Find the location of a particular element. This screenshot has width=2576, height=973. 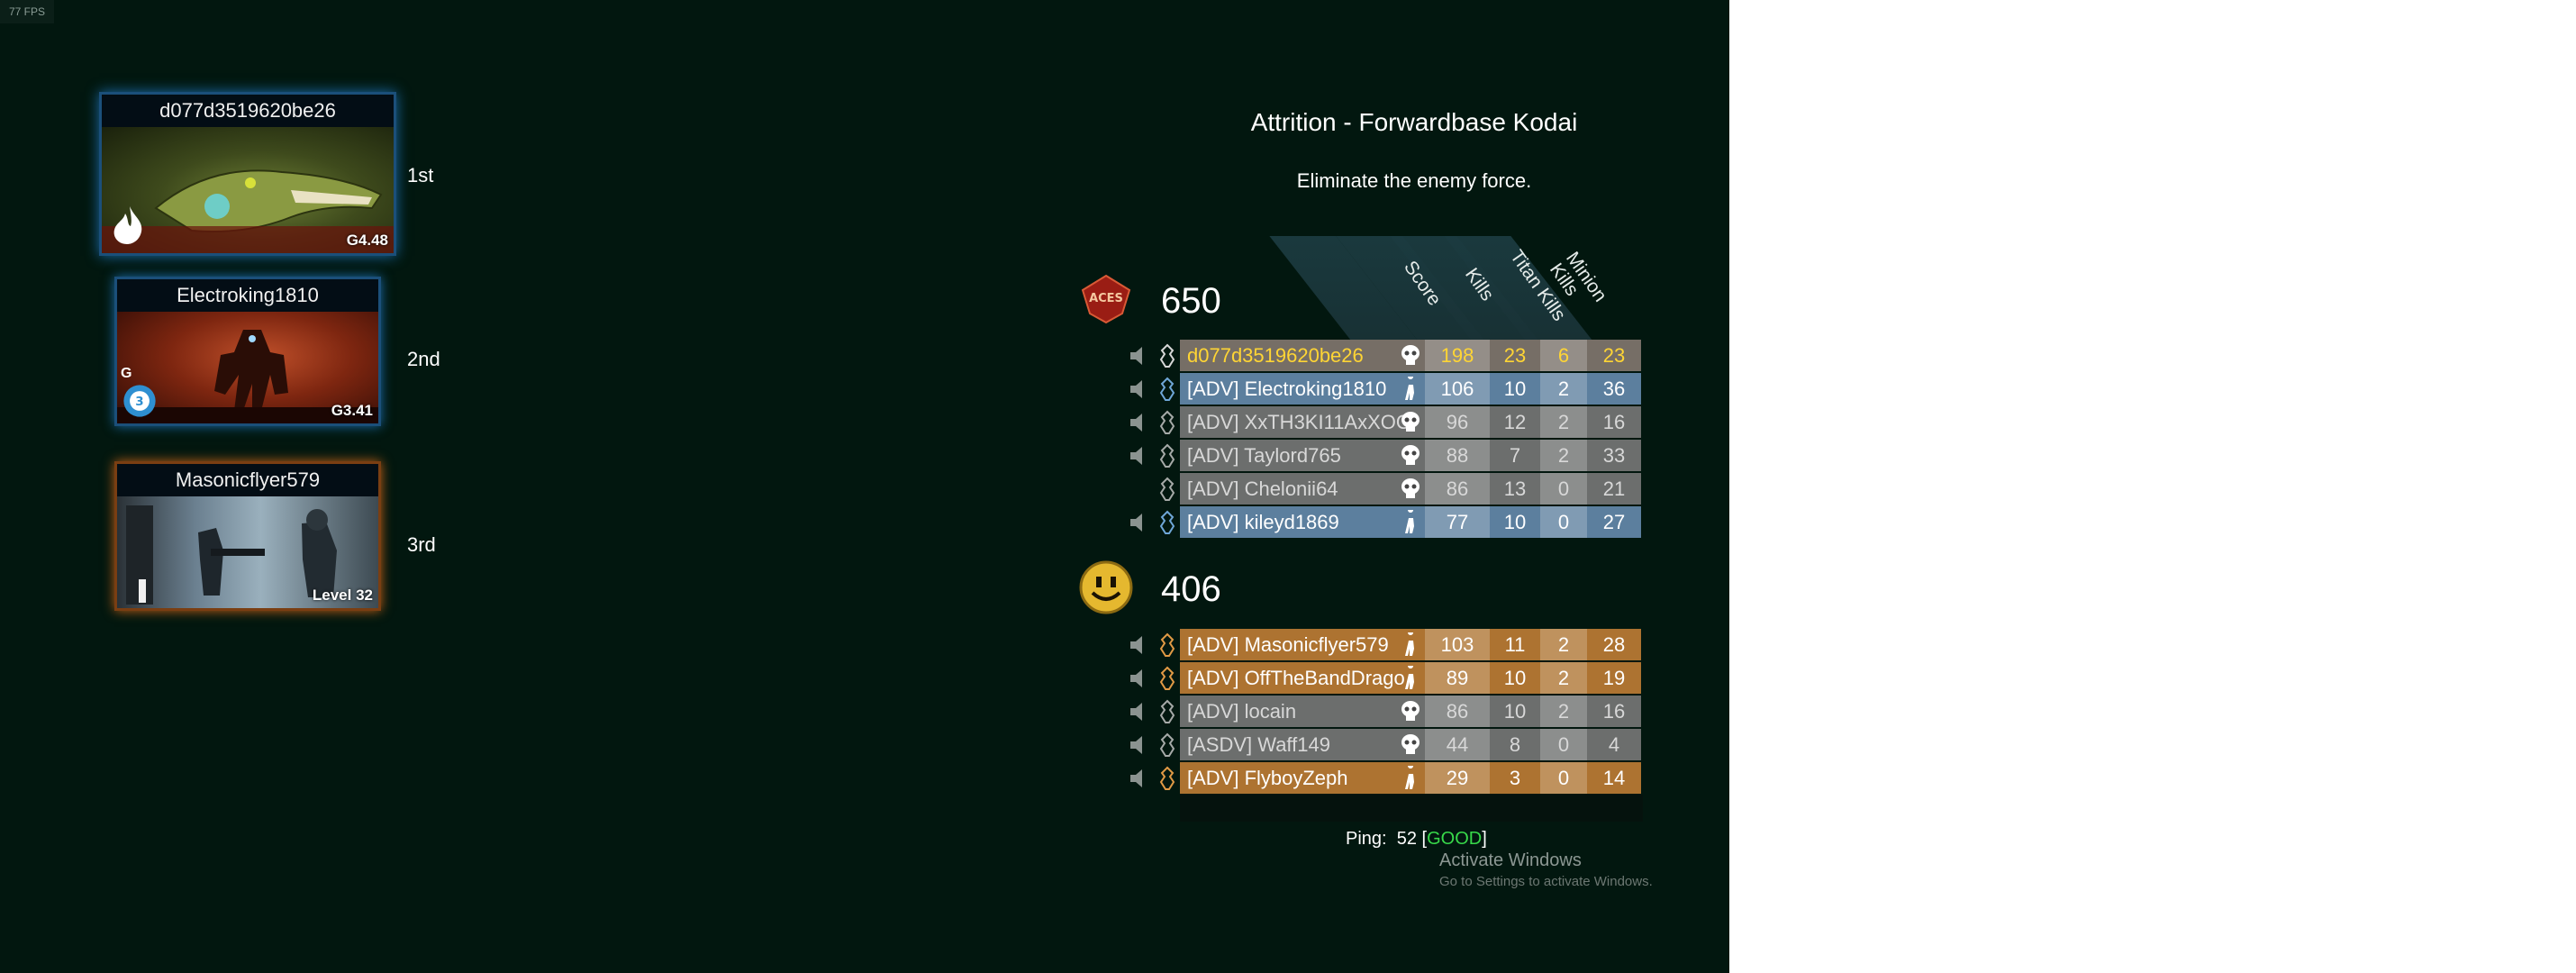

player-name: [ADV] Electroking1810 is located at coordinates (1303, 389).